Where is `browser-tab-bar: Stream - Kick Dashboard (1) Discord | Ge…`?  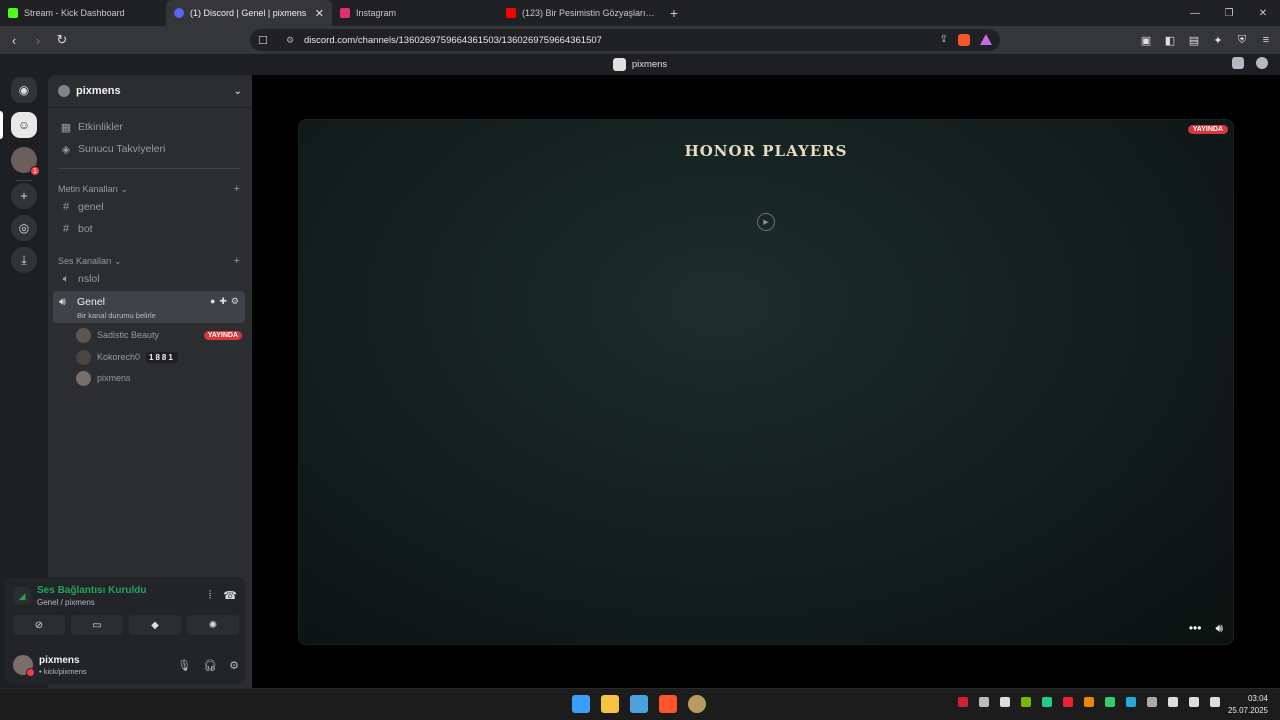
browser-tab-bar: Stream - Kick Dashboard (1) Discord | Ge… is located at coordinates (640, 13).